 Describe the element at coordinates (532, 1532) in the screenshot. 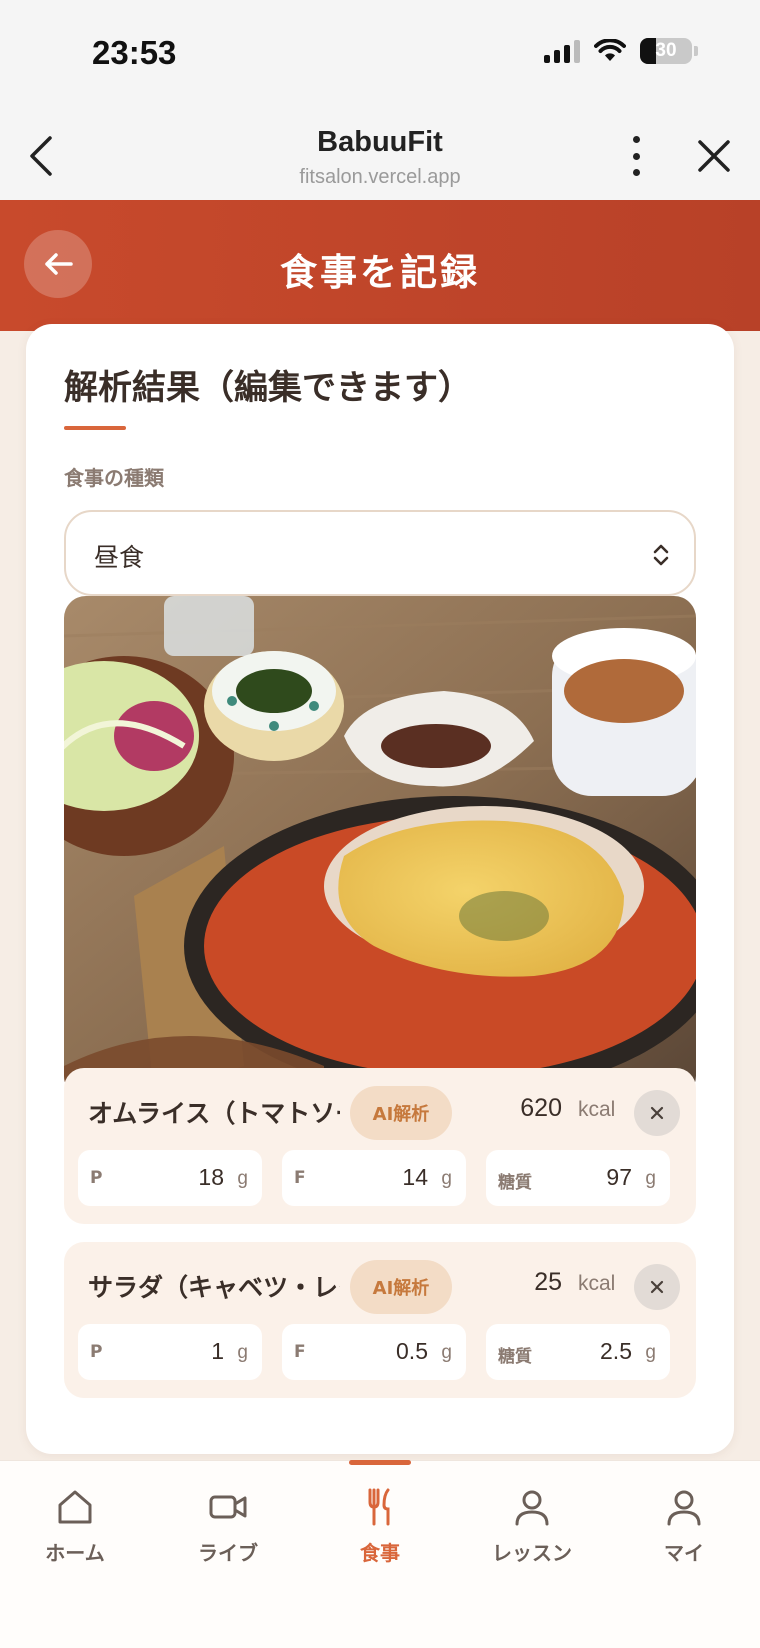

I see `nav-item-lesson: レッスン` at that location.